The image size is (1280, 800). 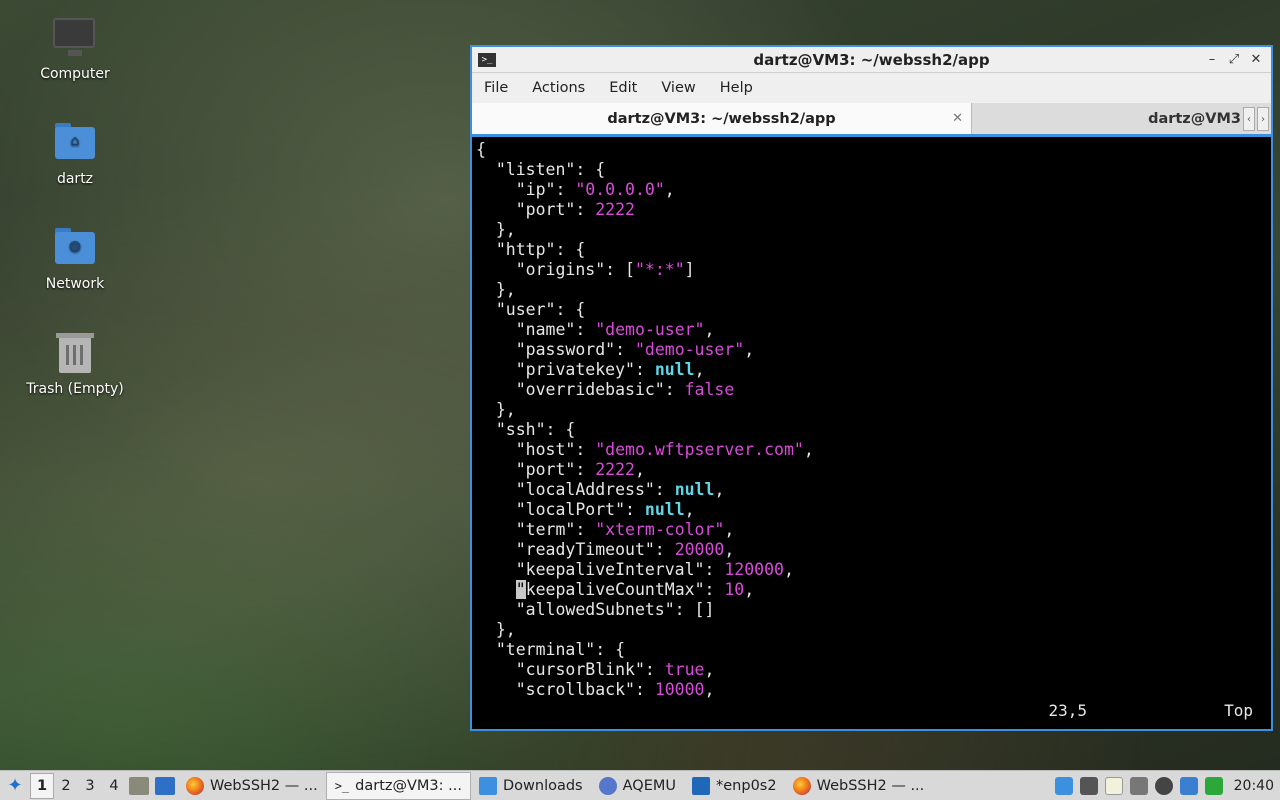 I want to click on workspace-1: 1, so click(x=42, y=785).